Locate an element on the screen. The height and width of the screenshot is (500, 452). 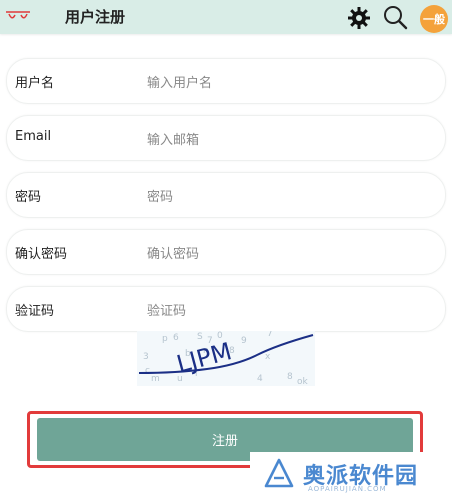
top-bar: 用户注册 一般 is located at coordinates (226, 17).